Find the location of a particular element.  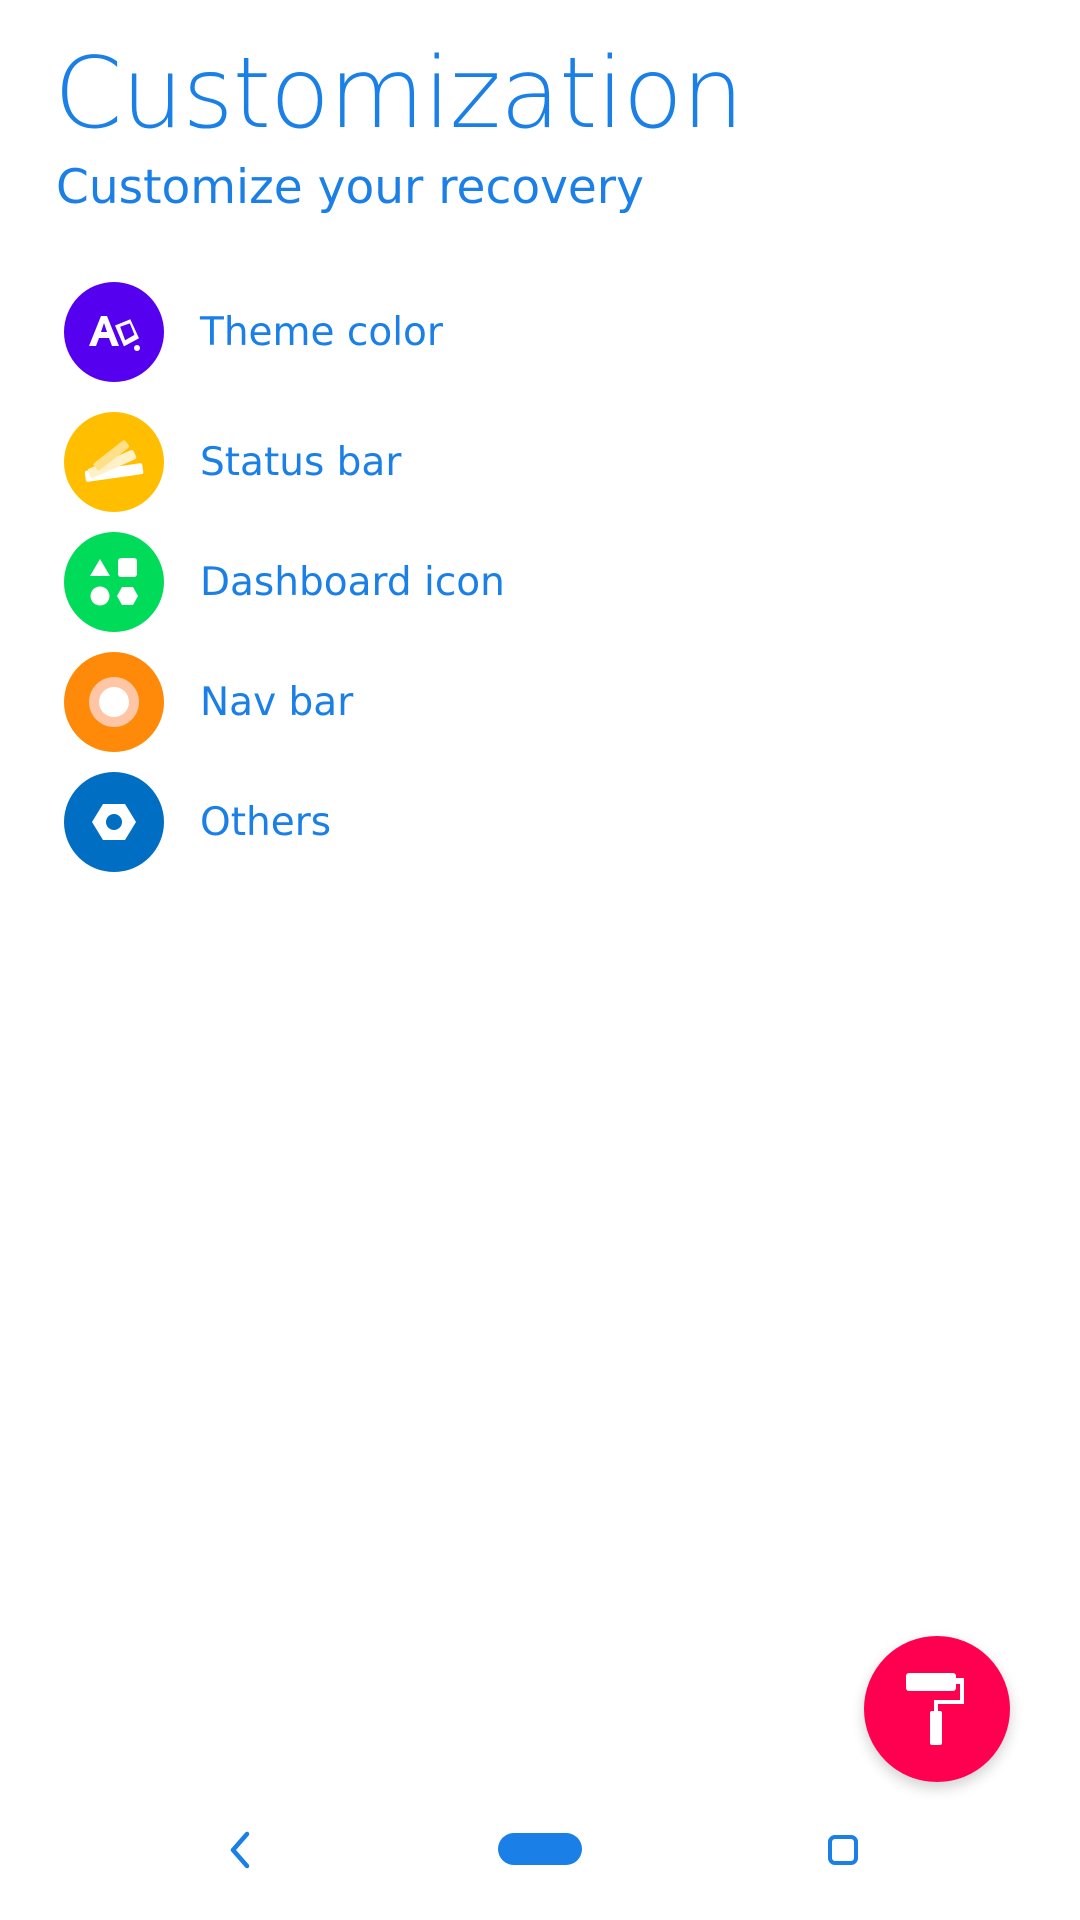

nav-bar-icon is located at coordinates (114, 702).